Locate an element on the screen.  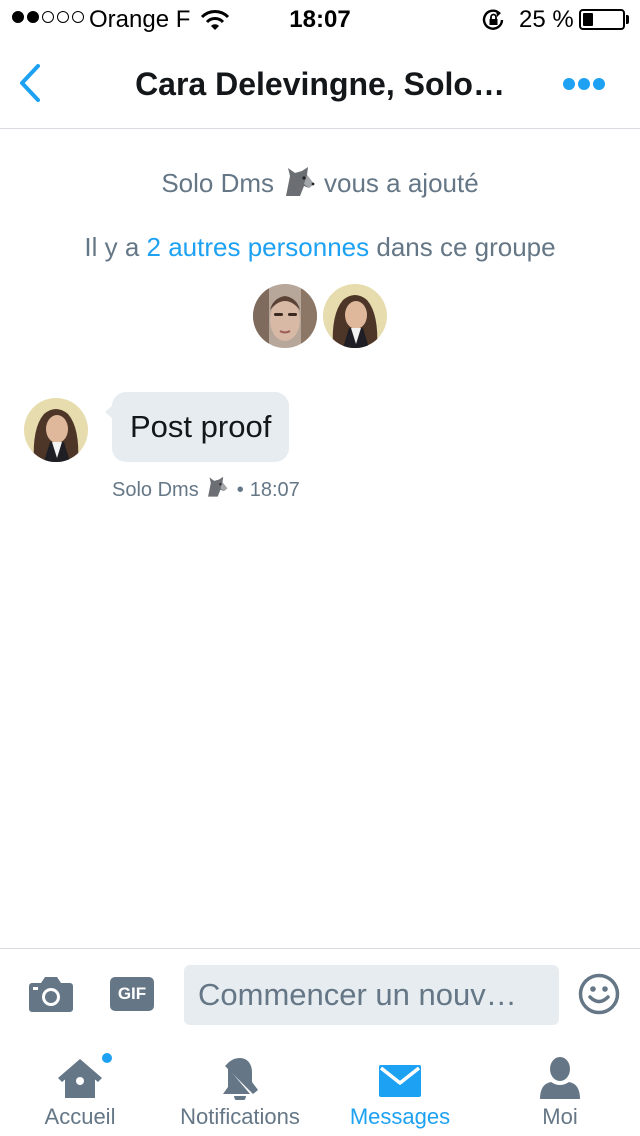
tab-label: Notifications is located at coordinates (240, 1116).